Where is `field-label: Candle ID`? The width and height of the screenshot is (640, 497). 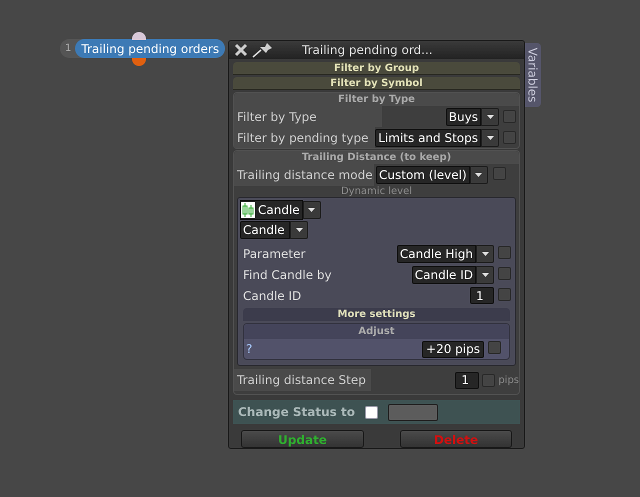
field-label: Candle ID is located at coordinates (272, 296).